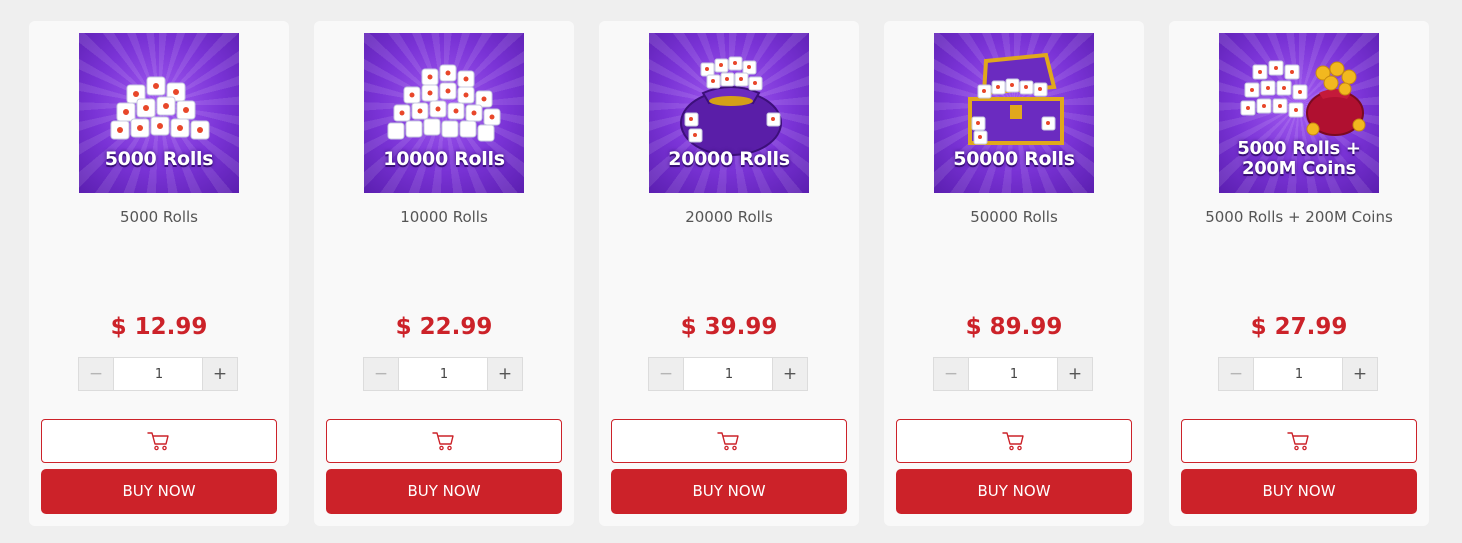  What do you see at coordinates (159, 217) in the screenshot?
I see `product-title: 5000 Rolls` at bounding box center [159, 217].